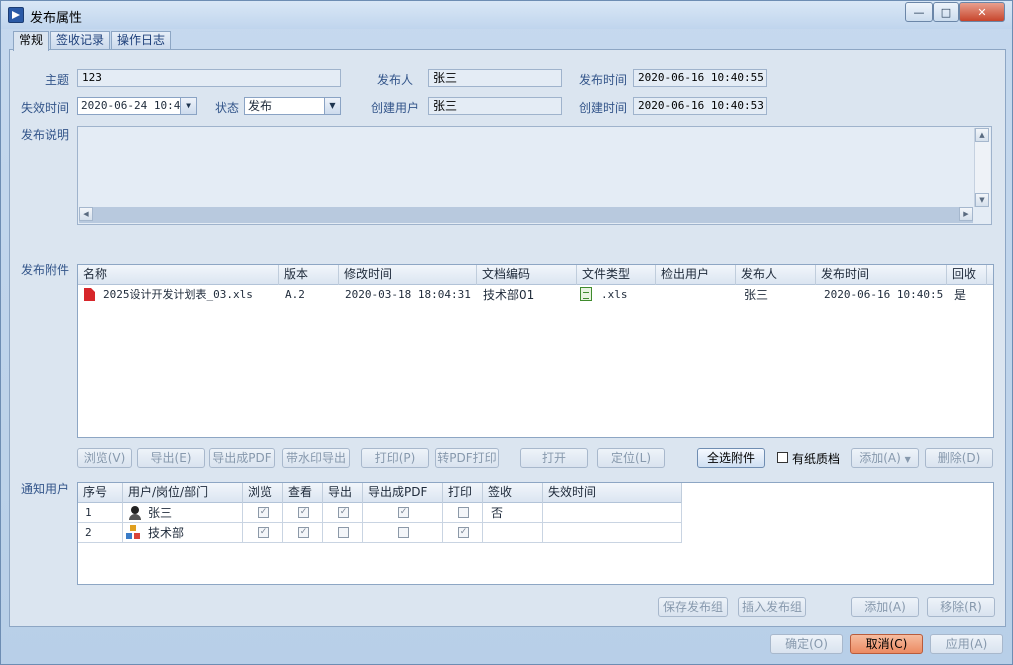 This screenshot has width=1013, height=665. I want to click on attachments-label: 发布附件, so click(45, 270).